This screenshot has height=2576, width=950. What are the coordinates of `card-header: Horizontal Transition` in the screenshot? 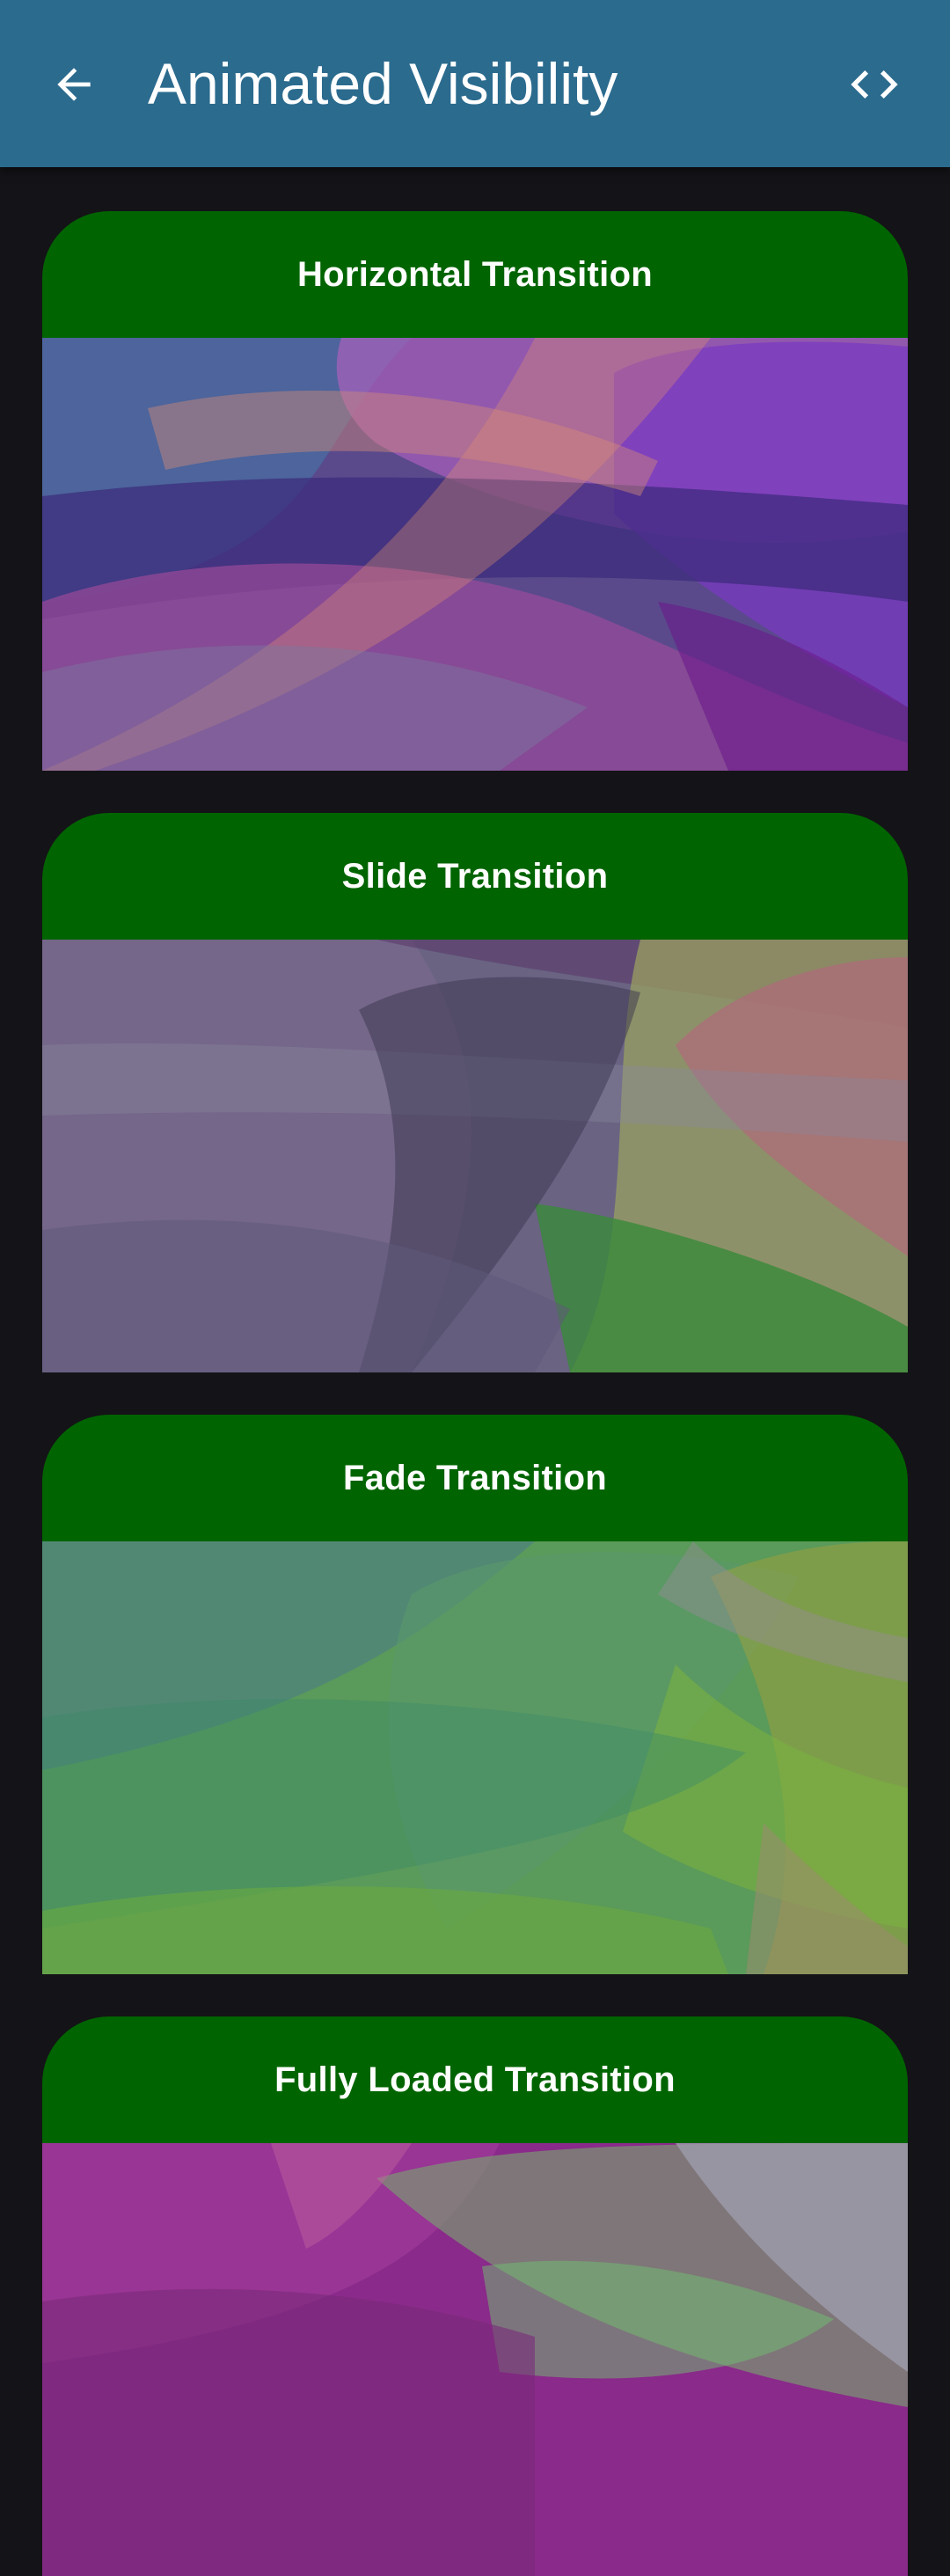 It's located at (475, 274).